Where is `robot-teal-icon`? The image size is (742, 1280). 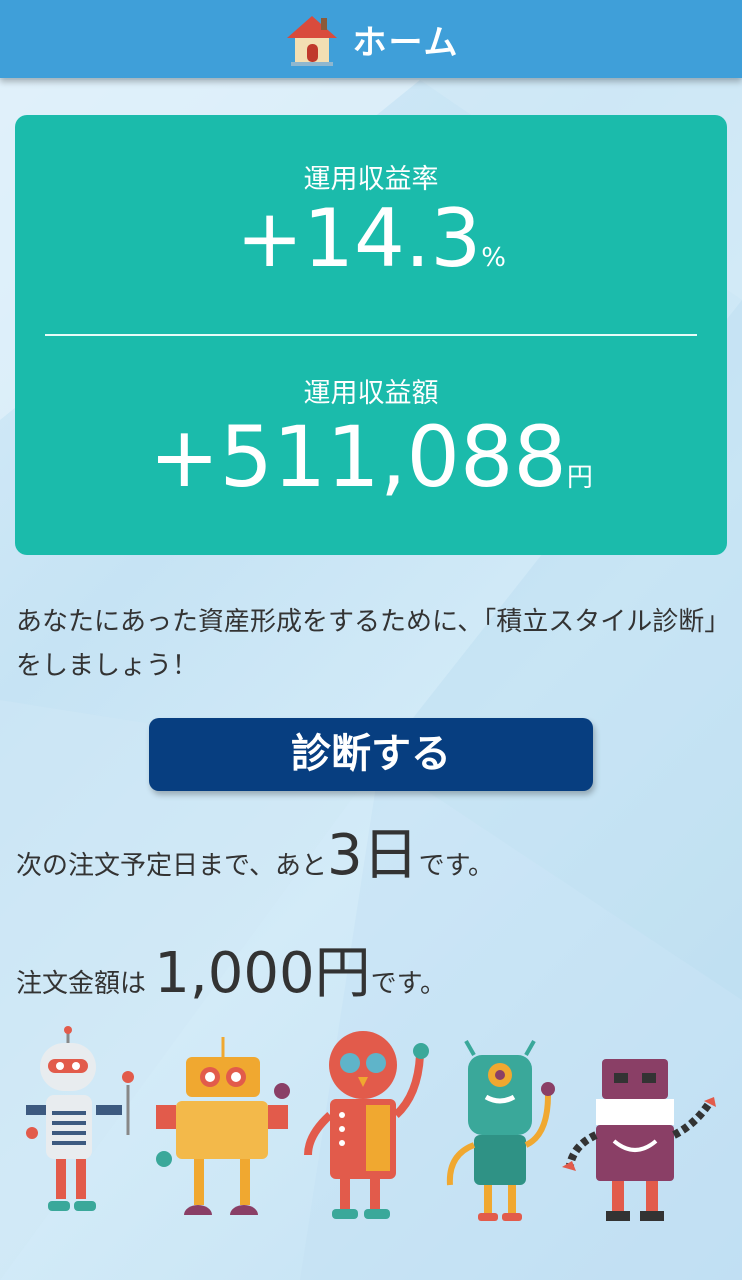 robot-teal-icon is located at coordinates (500, 1130).